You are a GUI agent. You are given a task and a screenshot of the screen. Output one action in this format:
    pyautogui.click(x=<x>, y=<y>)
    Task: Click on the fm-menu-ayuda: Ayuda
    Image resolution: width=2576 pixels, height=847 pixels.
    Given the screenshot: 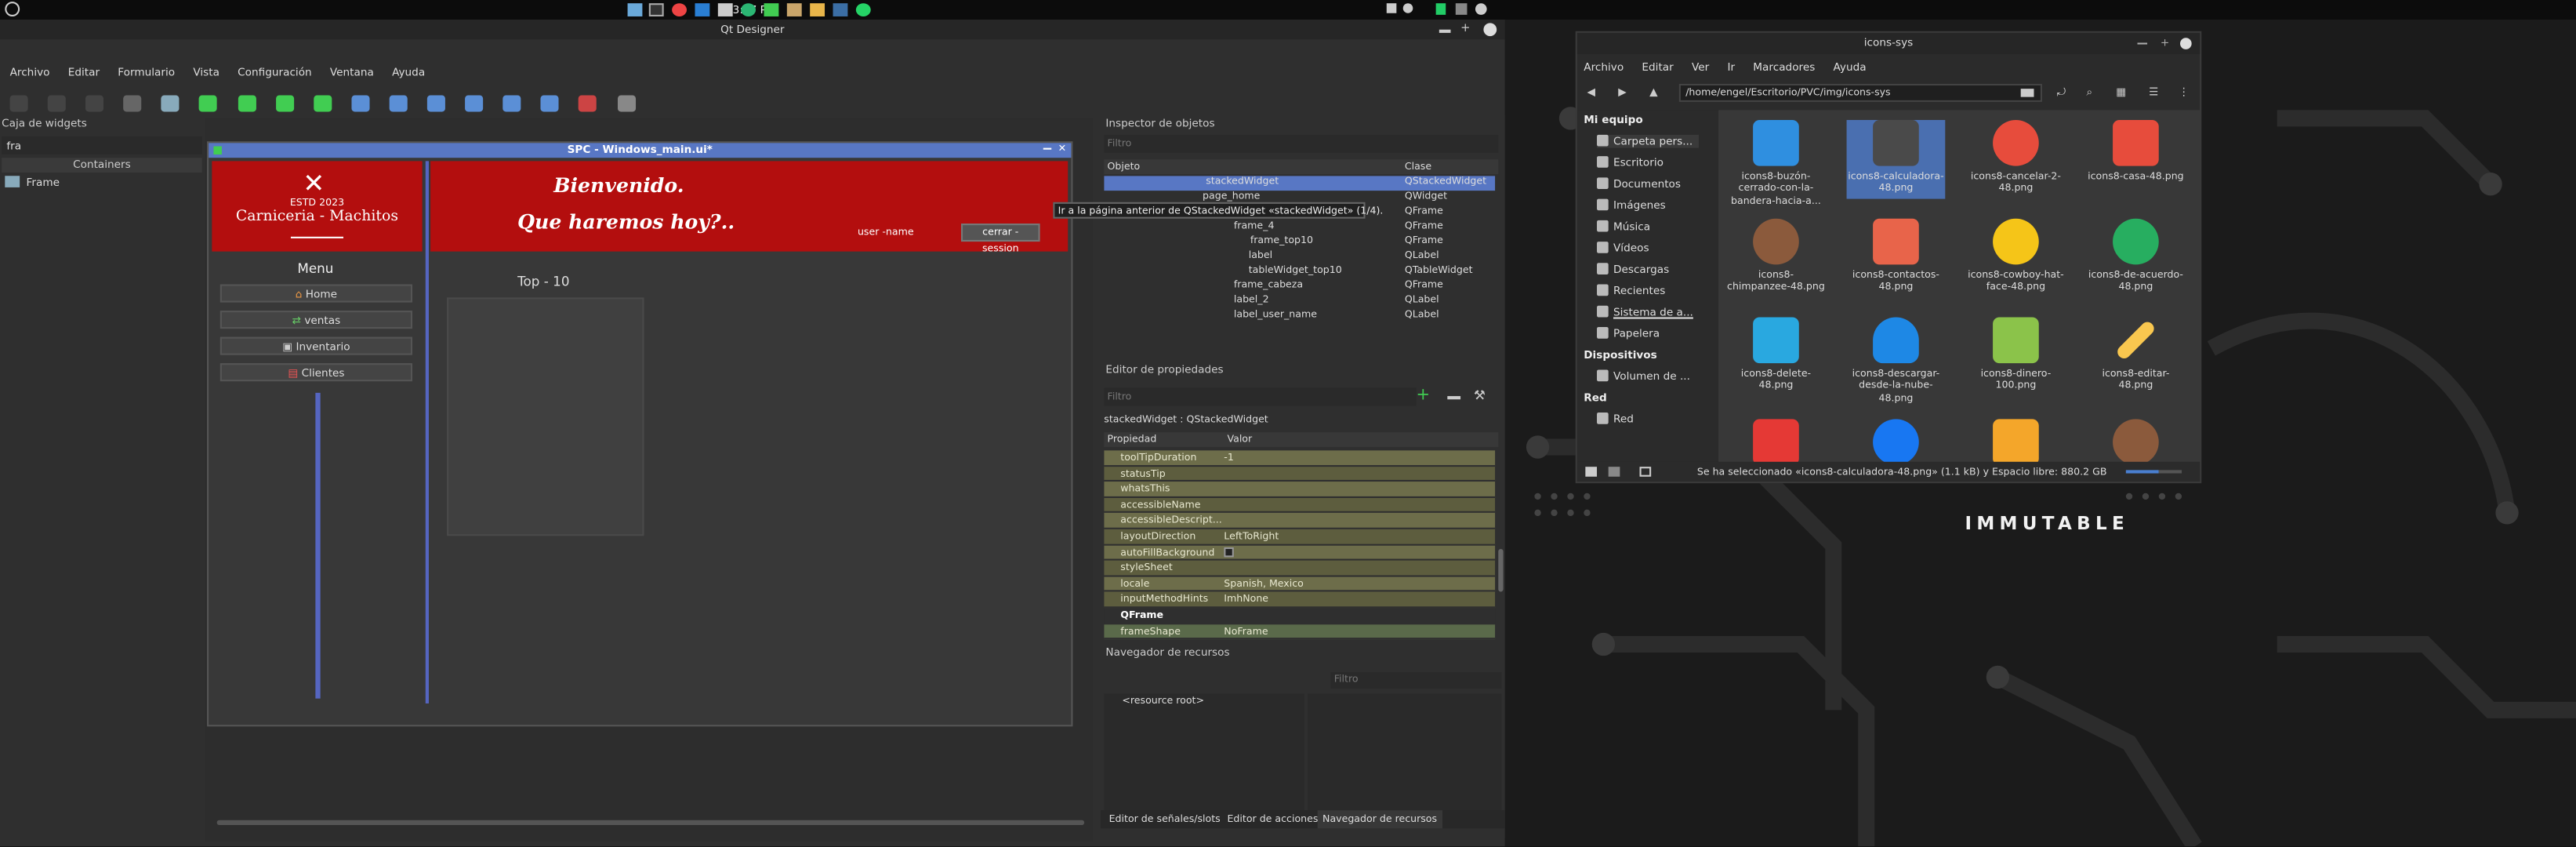 What is the action you would take?
    pyautogui.click(x=1851, y=68)
    